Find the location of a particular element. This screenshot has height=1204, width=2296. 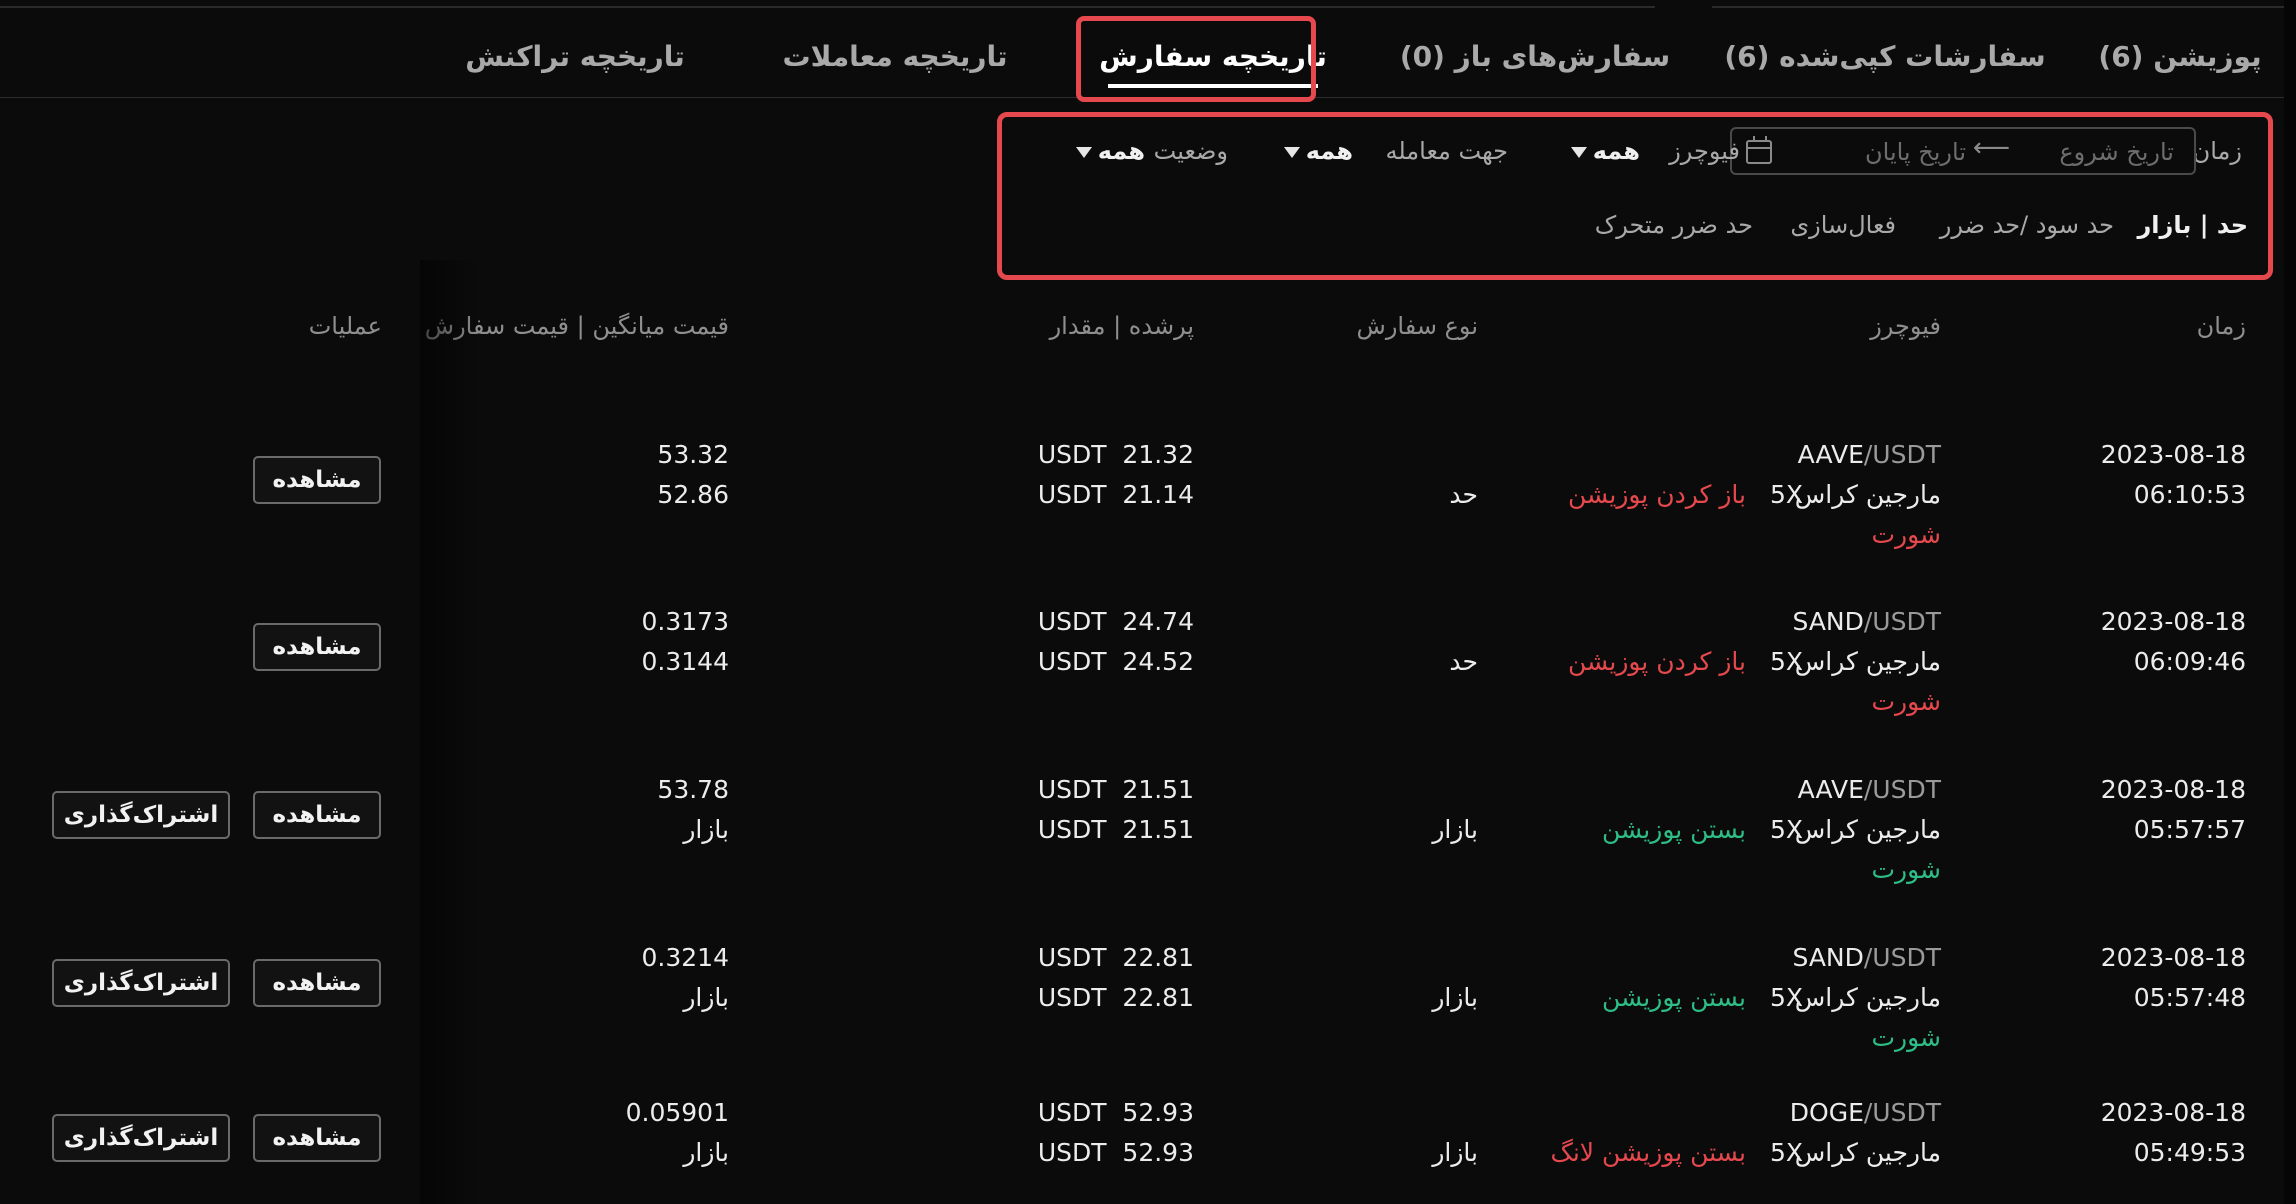

column-header-futures: فیوچرز is located at coordinates (1905, 326).